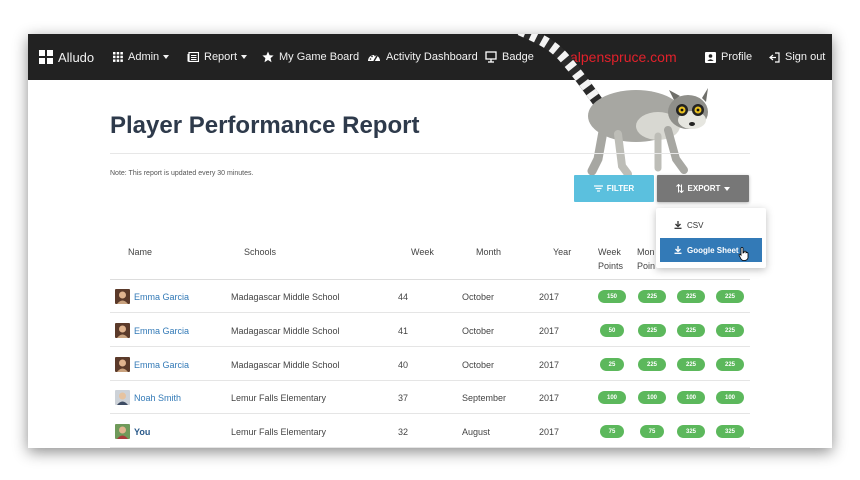 This screenshot has height=480, width=860. Describe the element at coordinates (774, 57) in the screenshot. I see `sign-out-icon` at that location.